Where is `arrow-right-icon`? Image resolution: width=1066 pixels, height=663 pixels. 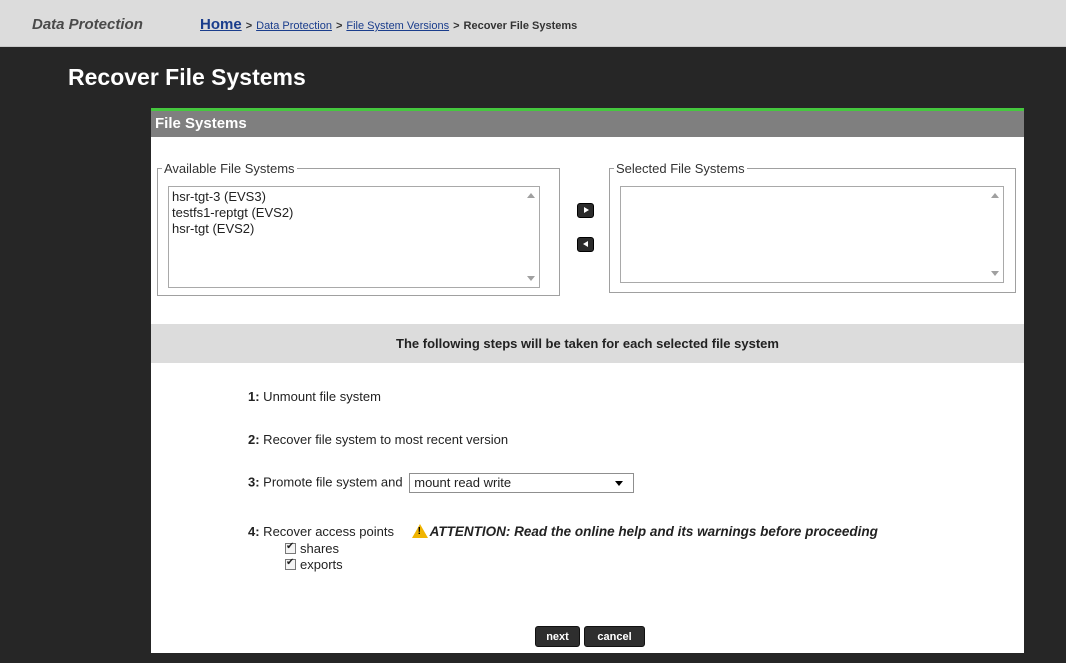
arrow-right-icon is located at coordinates (586, 210).